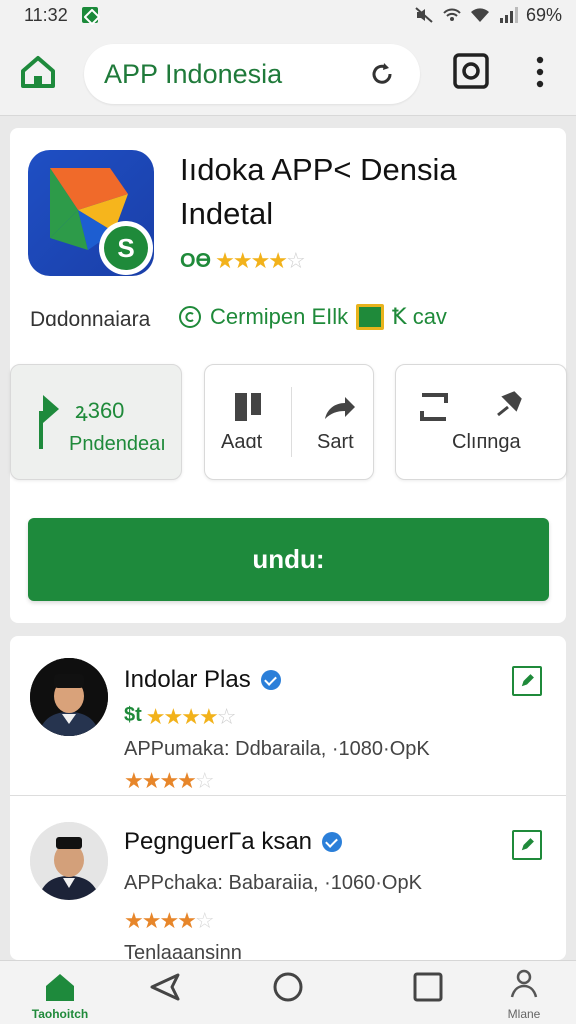 The width and height of the screenshot is (576, 1024). Describe the element at coordinates (273, 883) in the screenshot. I see `review-subtitle: APPchaka: Babaraiia, ·1060·OpK` at that location.